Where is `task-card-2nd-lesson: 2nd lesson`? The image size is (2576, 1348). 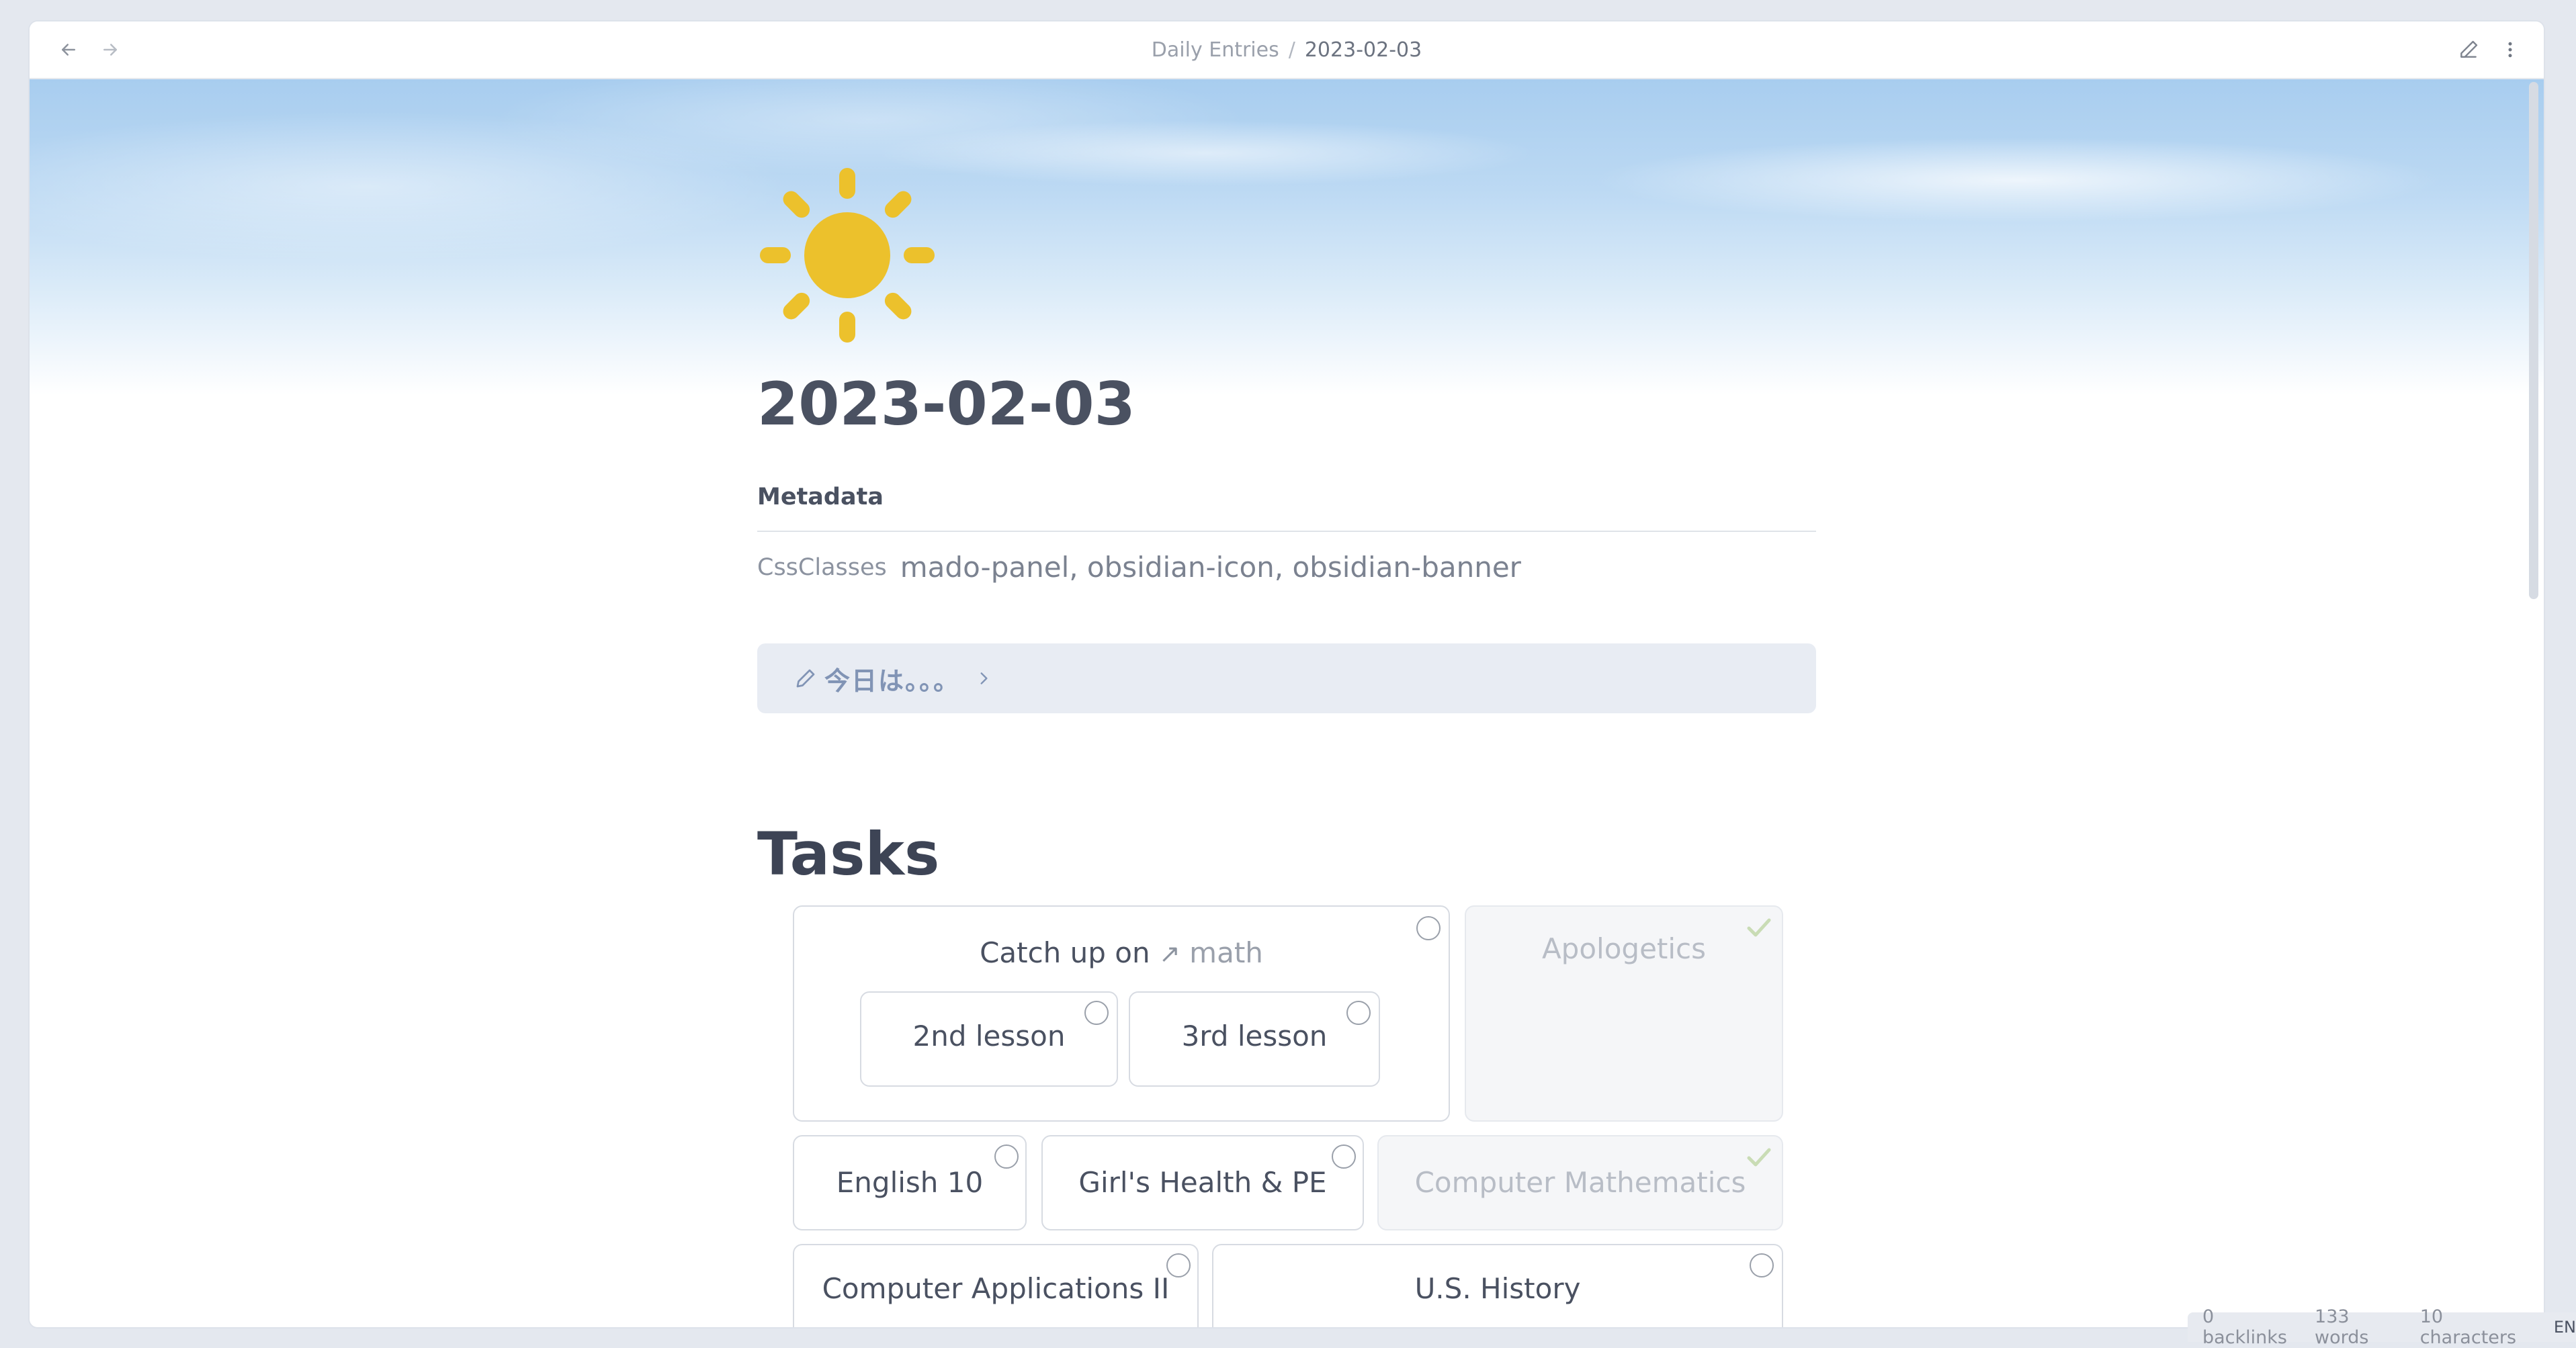 task-card-2nd-lesson: 2nd lesson is located at coordinates (989, 1039).